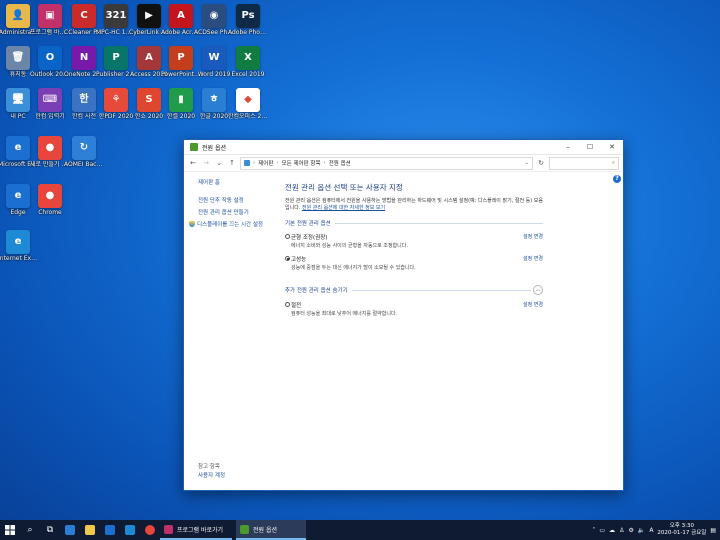  I want to click on user-icon: ♙, so click(621, 530).